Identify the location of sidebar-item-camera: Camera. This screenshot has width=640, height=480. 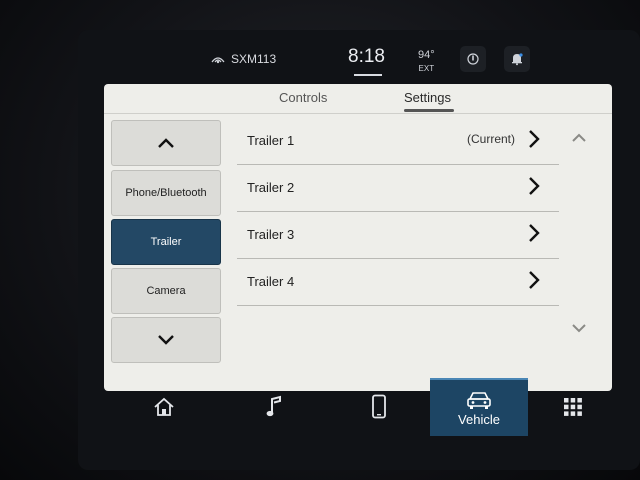
(166, 291).